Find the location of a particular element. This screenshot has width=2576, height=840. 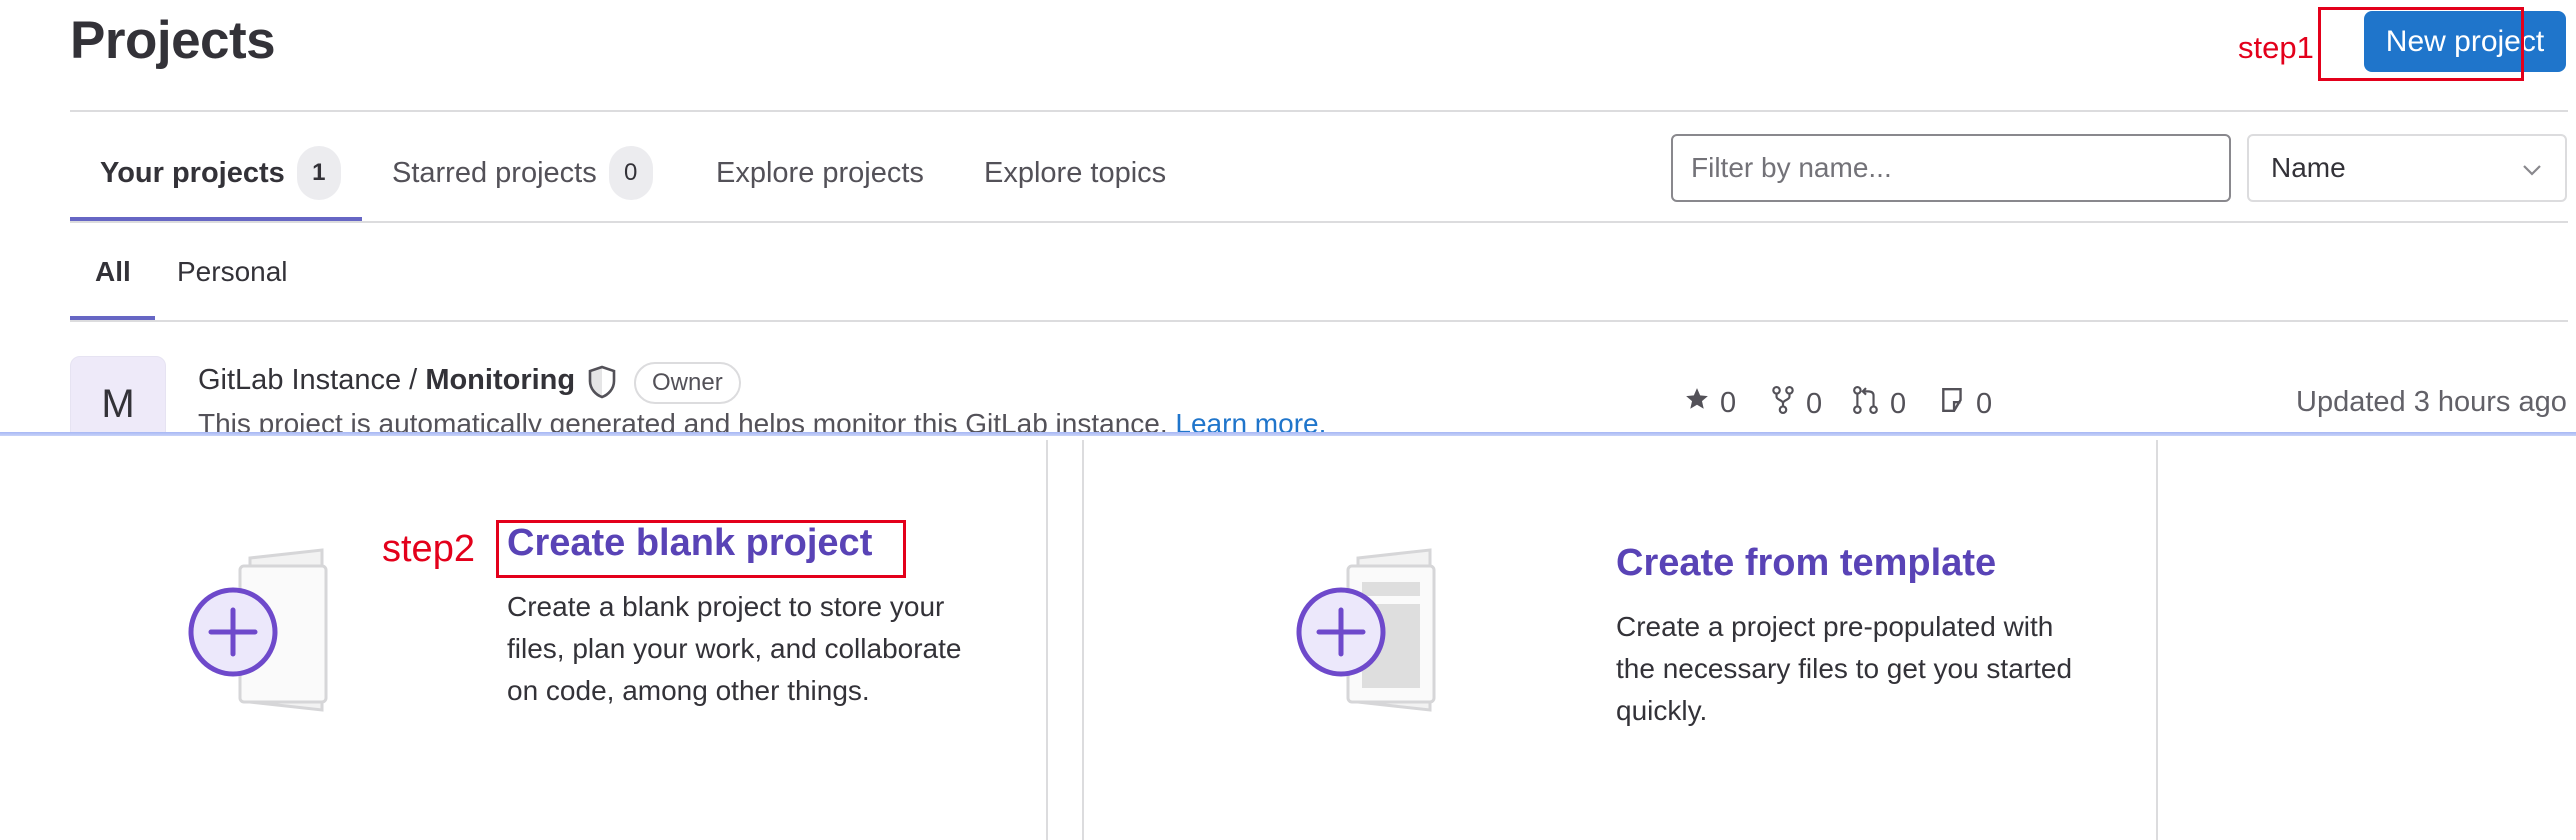

issues-icon is located at coordinates (1953, 404).